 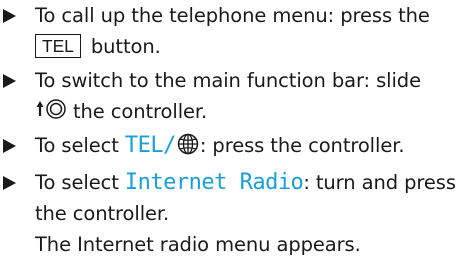 I want to click on step-text-line2: the controller., so click(x=102, y=213).